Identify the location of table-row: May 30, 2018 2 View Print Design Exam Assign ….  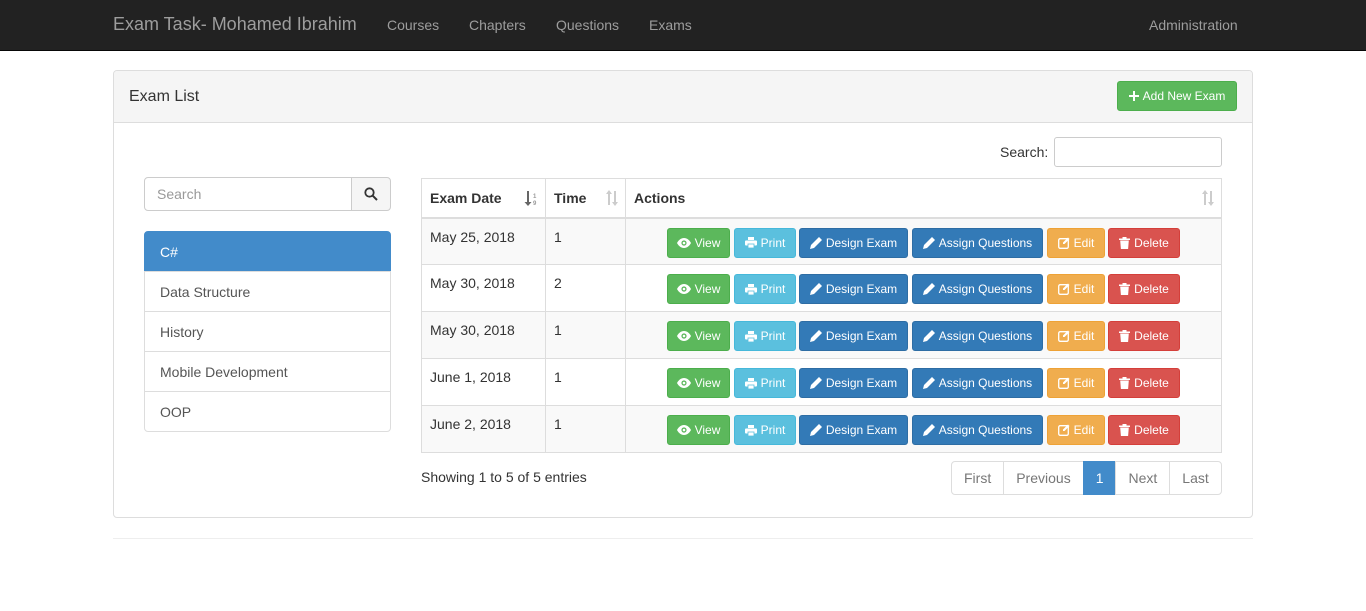
(821, 288).